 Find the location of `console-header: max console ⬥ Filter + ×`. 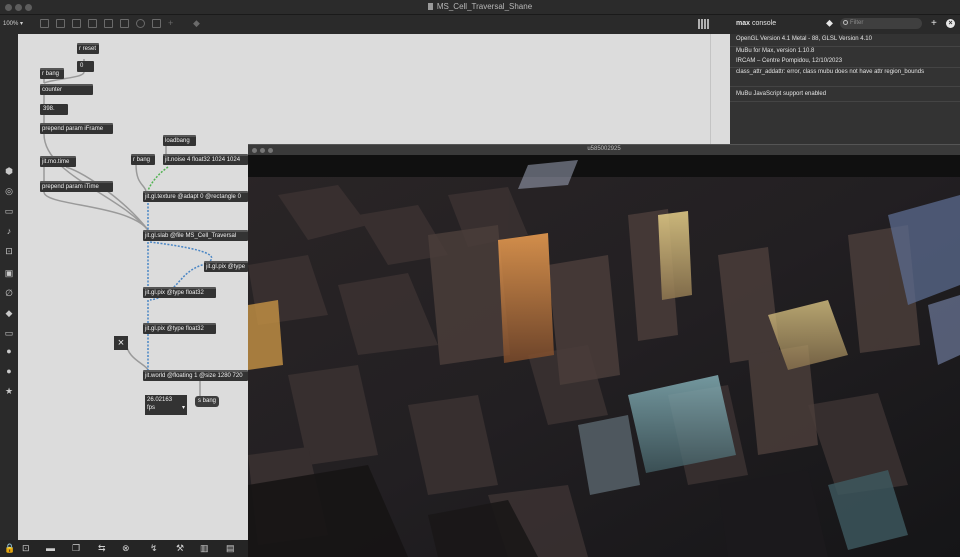

console-header: max console ⬥ Filter + × is located at coordinates (845, 24).